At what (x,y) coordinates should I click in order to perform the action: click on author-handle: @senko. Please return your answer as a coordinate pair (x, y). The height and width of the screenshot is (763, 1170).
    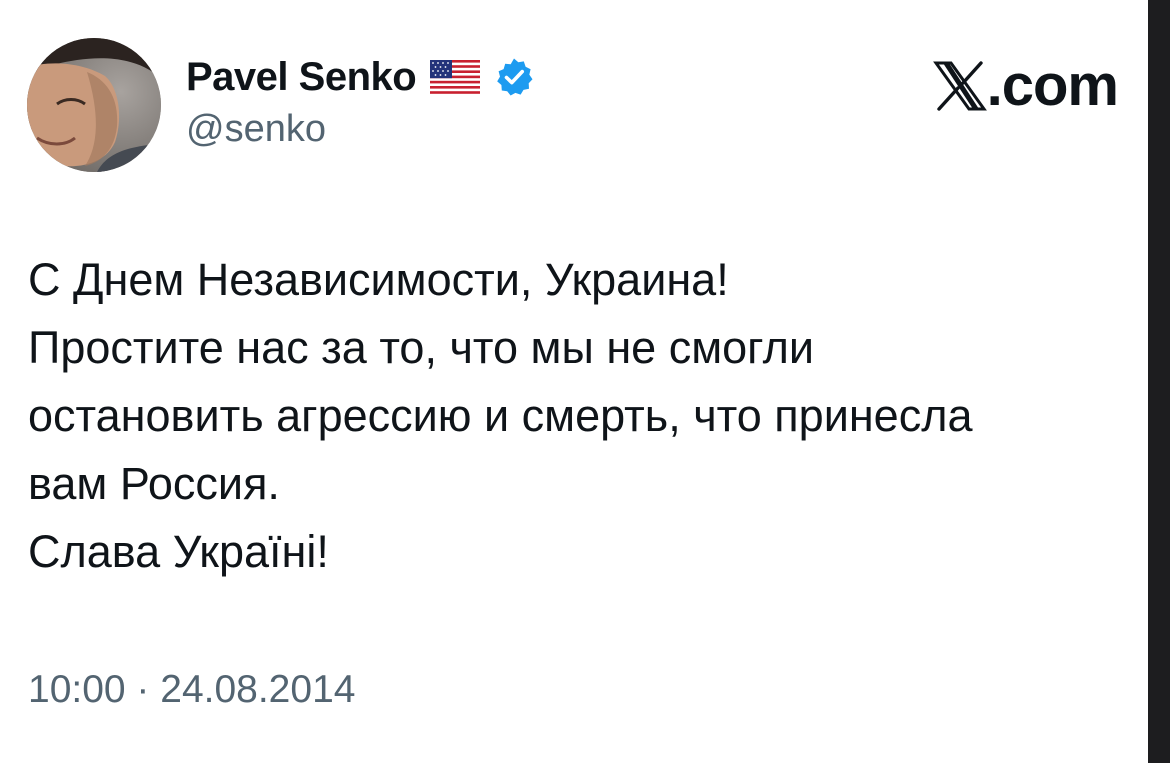
    Looking at the image, I should click on (256, 129).